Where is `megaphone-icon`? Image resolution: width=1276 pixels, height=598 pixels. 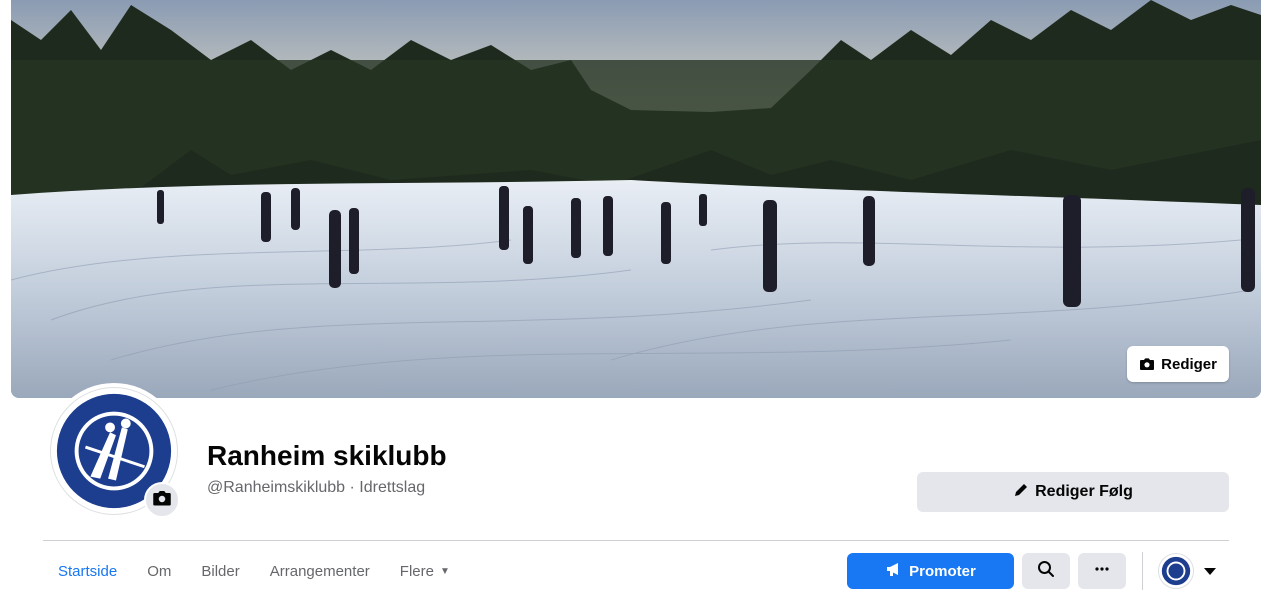 megaphone-icon is located at coordinates (894, 571).